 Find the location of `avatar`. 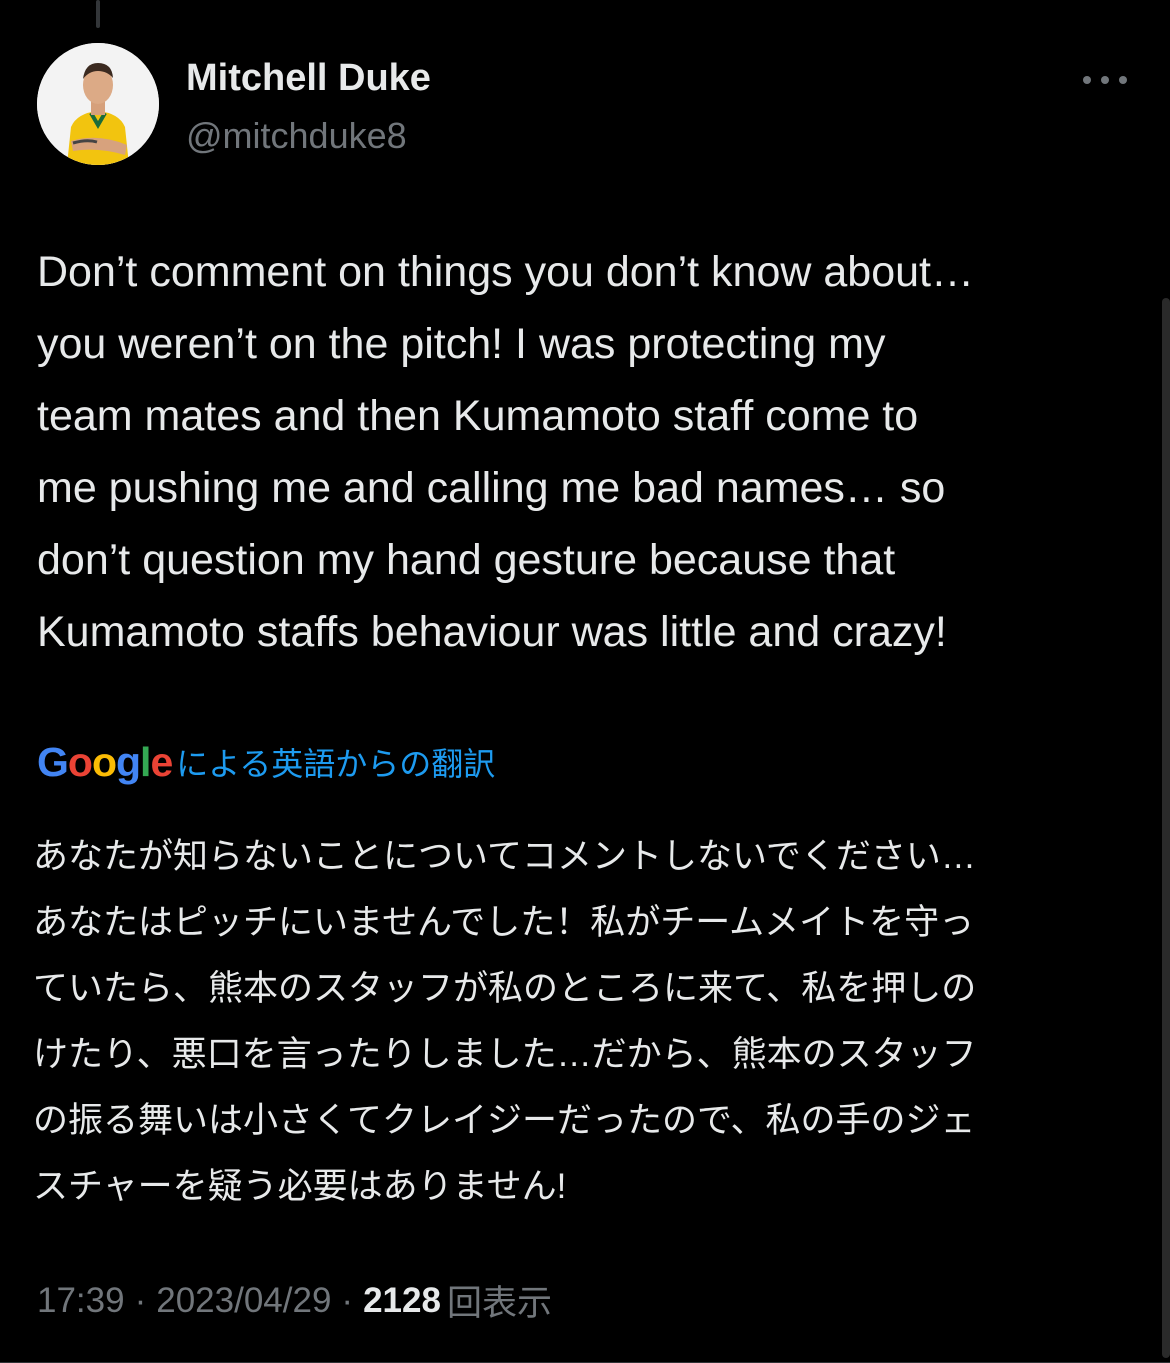

avatar is located at coordinates (98, 104).